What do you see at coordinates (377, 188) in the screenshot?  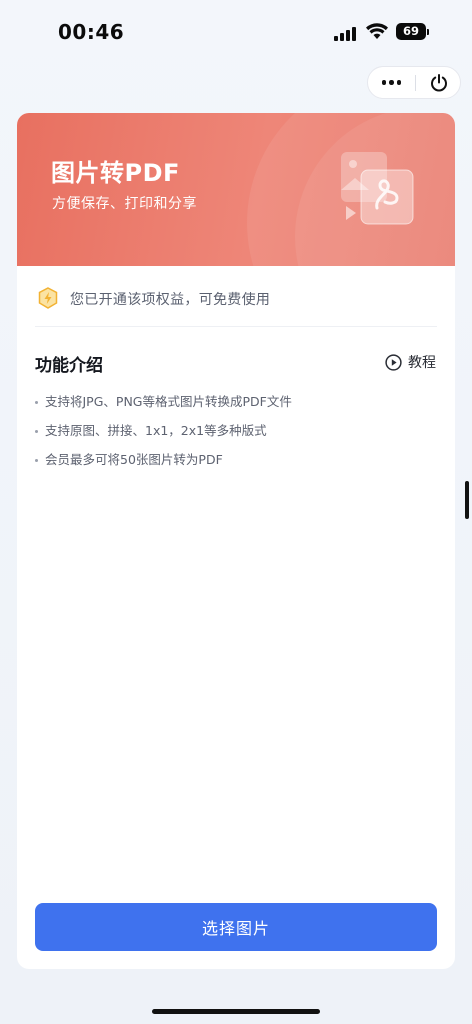 I see `image-to-pdf-icon` at bounding box center [377, 188].